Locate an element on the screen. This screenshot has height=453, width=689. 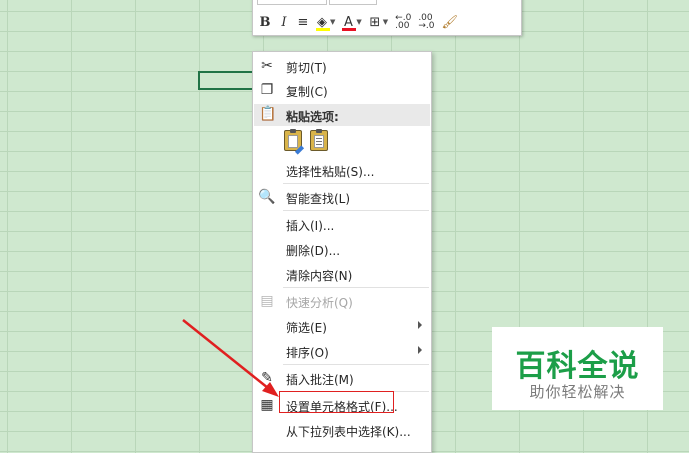
increase-decimal-icon: ←.0.00 is located at coordinates (403, 22).